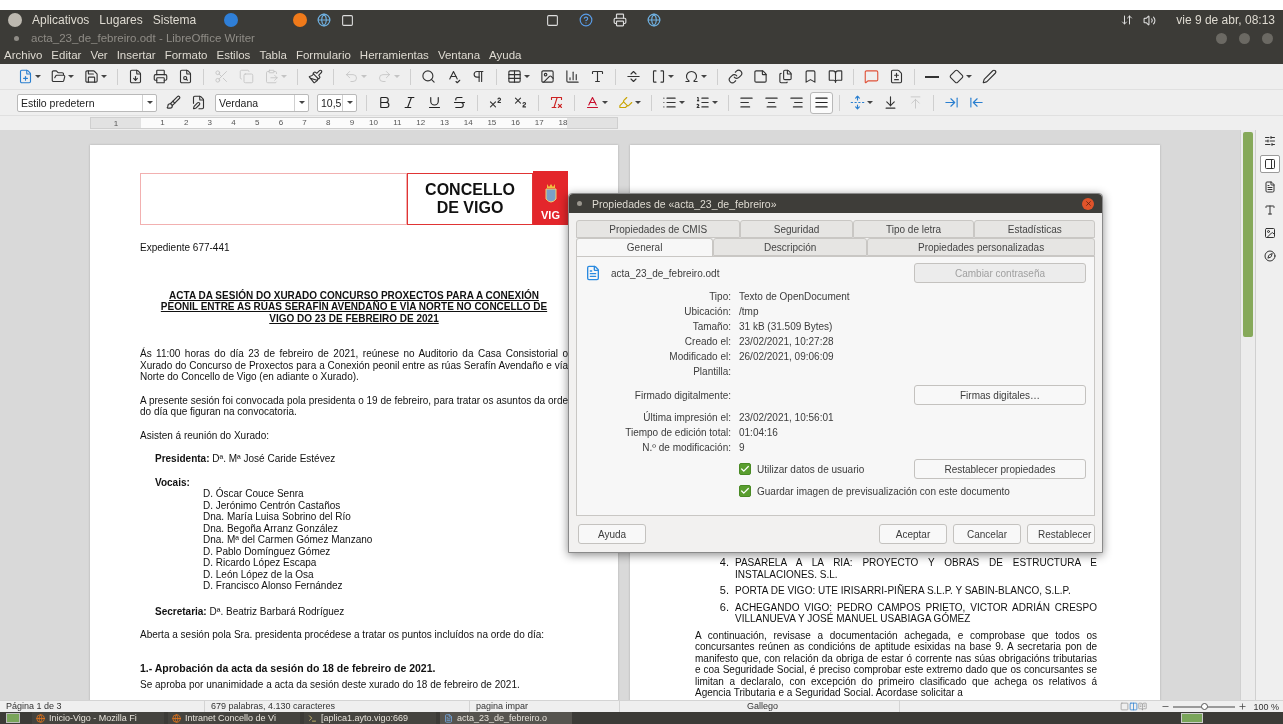  I want to click on menu-item: Insertar, so click(136, 55).